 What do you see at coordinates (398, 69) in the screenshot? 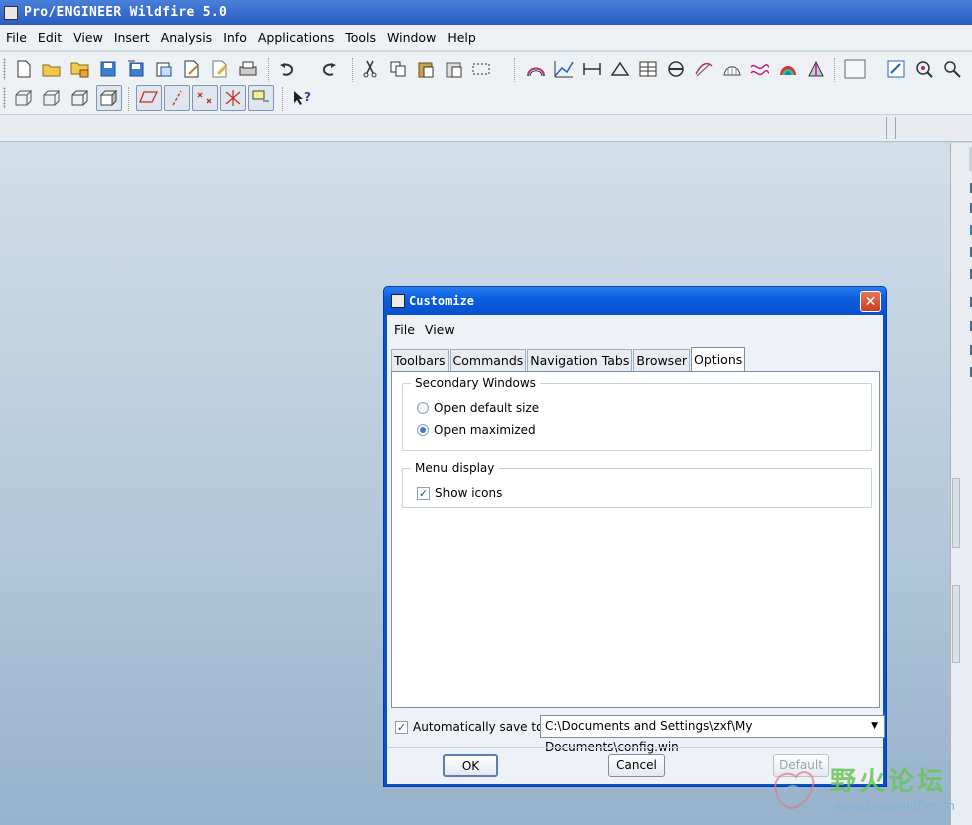
I see `copy-icon` at bounding box center [398, 69].